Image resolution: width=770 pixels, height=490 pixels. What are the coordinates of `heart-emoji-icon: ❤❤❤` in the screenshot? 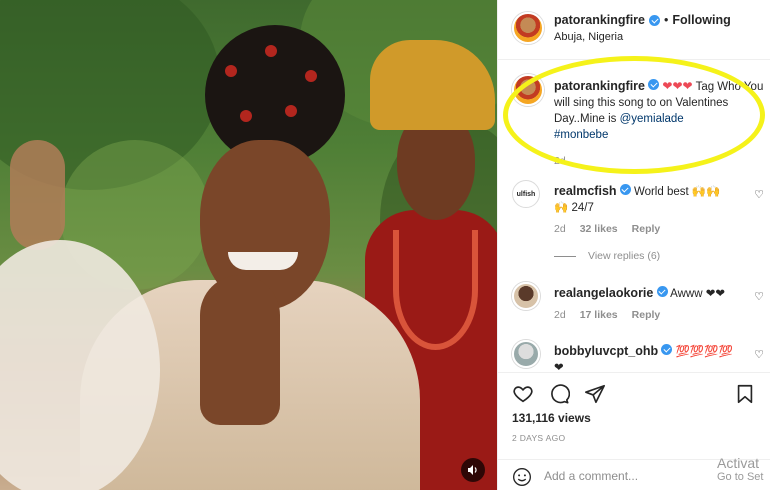 It's located at (677, 86).